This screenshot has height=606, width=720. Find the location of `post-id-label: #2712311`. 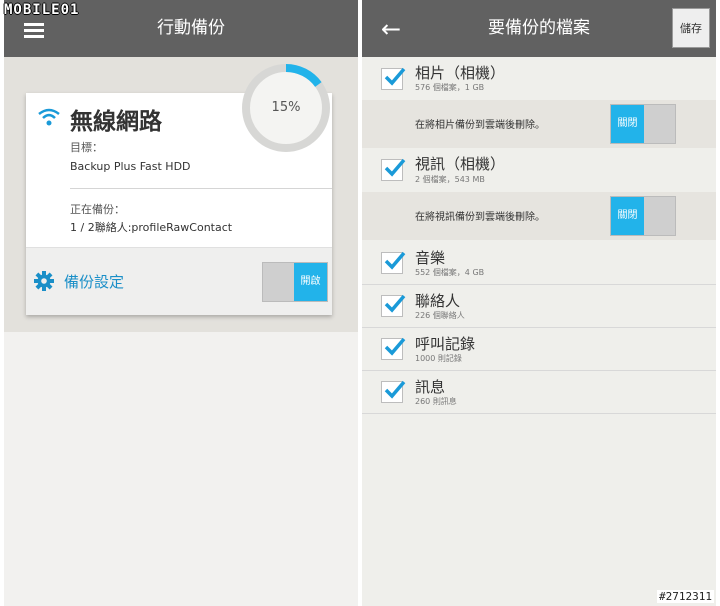

post-id-label: #2712311 is located at coordinates (685, 596).